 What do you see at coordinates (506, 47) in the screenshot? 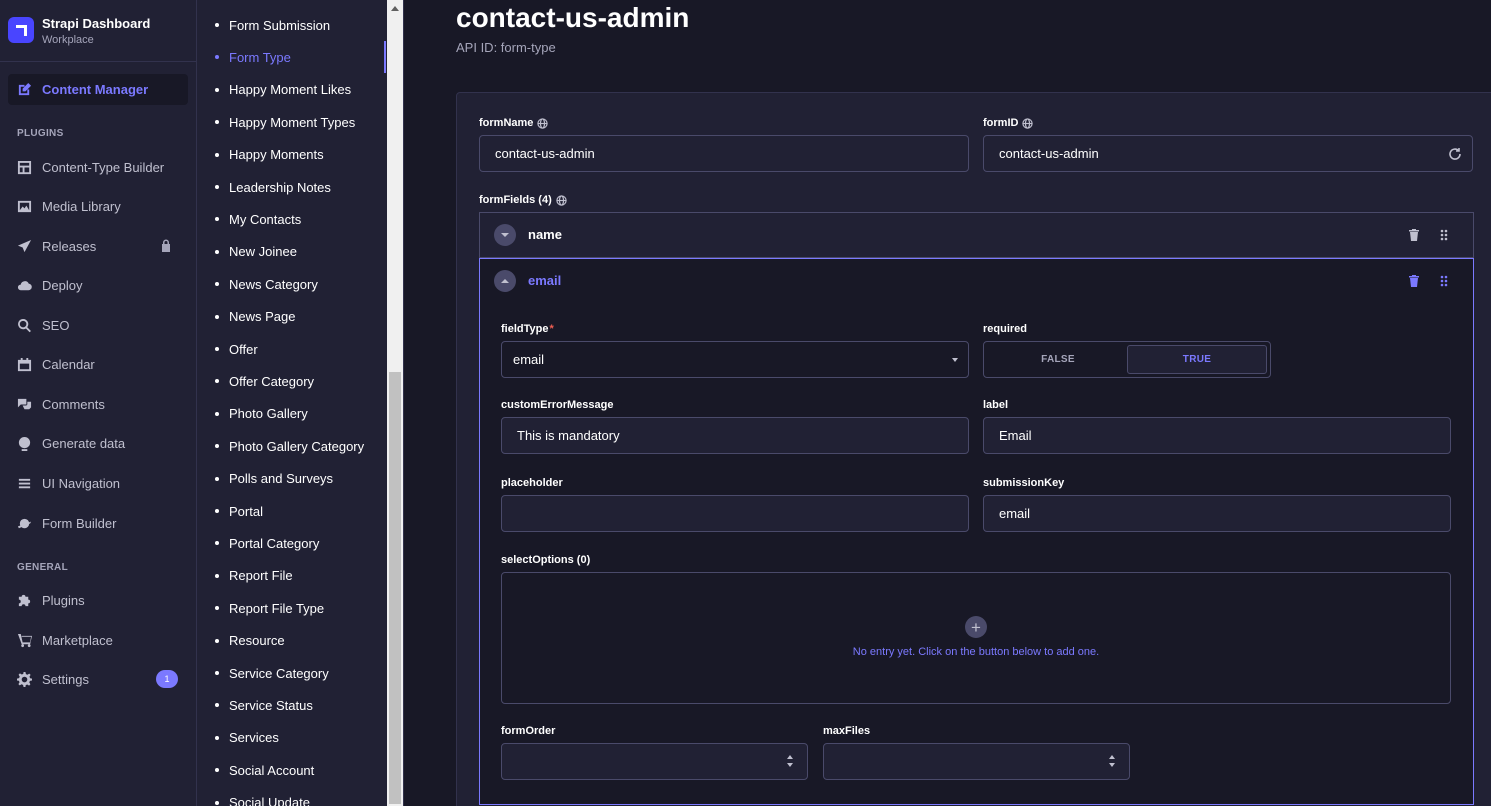
I see `api-id: API ID: form-type` at bounding box center [506, 47].